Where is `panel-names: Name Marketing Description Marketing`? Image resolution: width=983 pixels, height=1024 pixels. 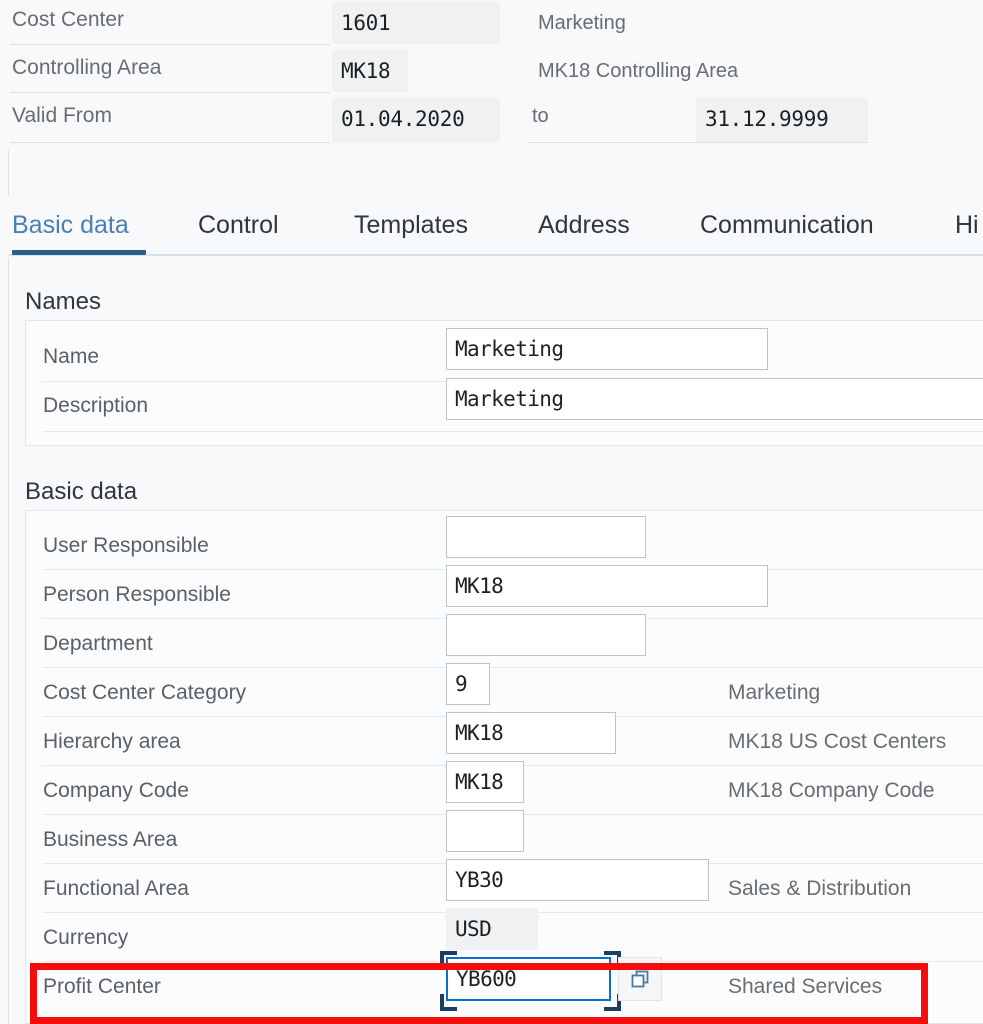
panel-names: Name Marketing Description Marketing is located at coordinates (504, 383).